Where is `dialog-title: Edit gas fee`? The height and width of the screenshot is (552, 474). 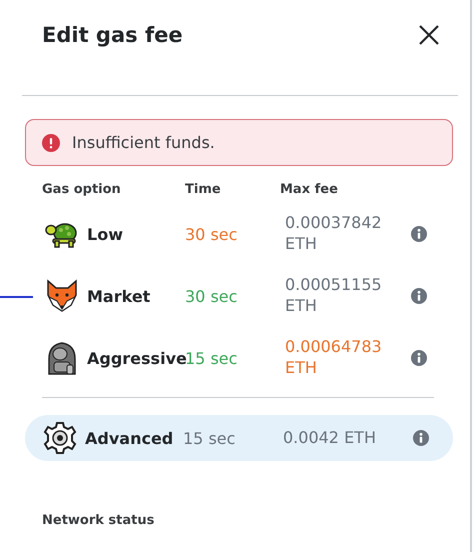
dialog-title: Edit gas fee is located at coordinates (112, 35).